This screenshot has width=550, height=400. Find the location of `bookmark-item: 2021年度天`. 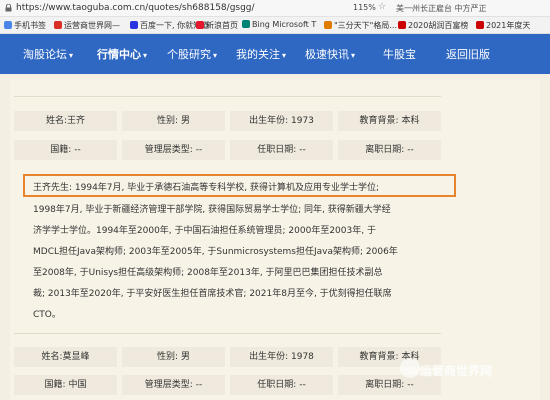

bookmark-item: 2021年度天 is located at coordinates (503, 25).